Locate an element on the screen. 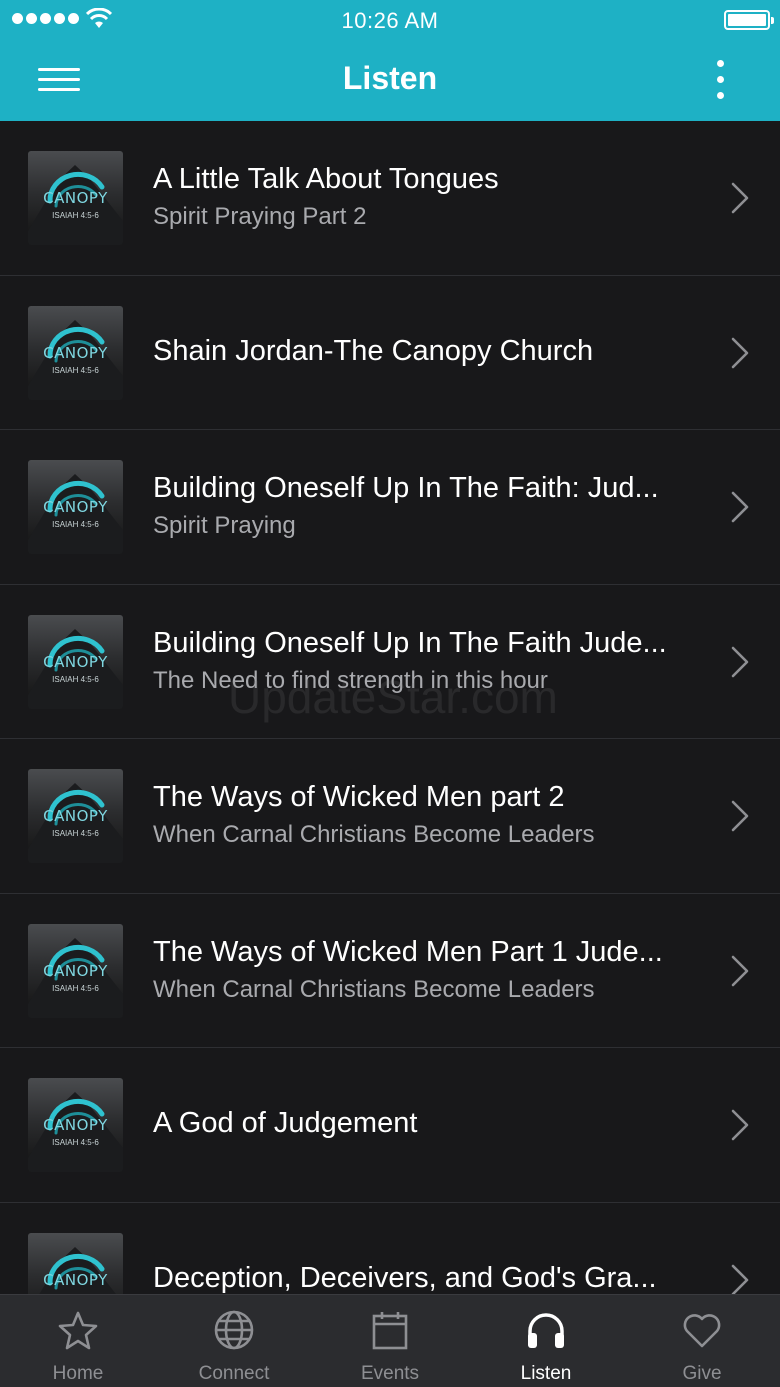 The width and height of the screenshot is (780, 1387). tab-bar: Home Connect Events Listen Give is located at coordinates (390, 1340).